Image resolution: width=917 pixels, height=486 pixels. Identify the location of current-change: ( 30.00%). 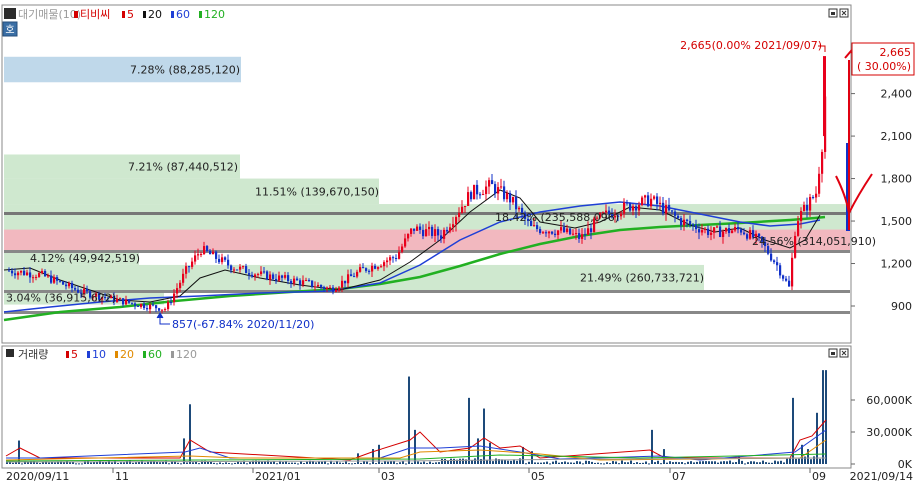
(884, 66).